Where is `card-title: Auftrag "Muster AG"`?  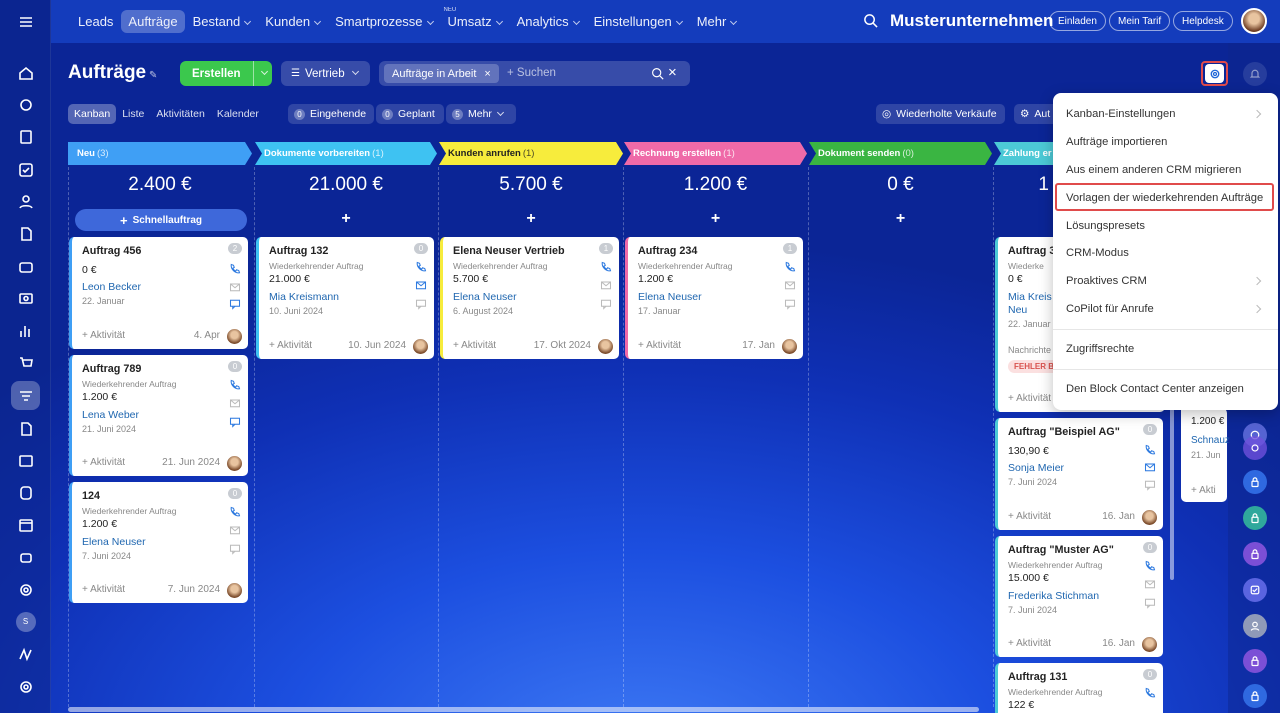 card-title: Auftrag "Muster AG" is located at coordinates (1061, 550).